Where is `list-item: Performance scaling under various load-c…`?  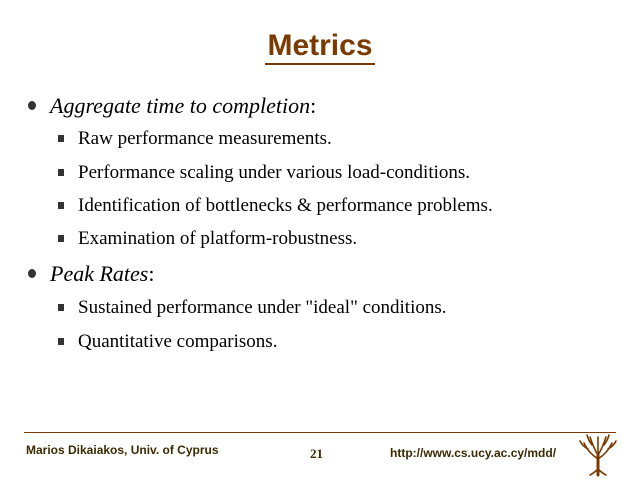 list-item: Performance scaling under various load-c… is located at coordinates (264, 173).